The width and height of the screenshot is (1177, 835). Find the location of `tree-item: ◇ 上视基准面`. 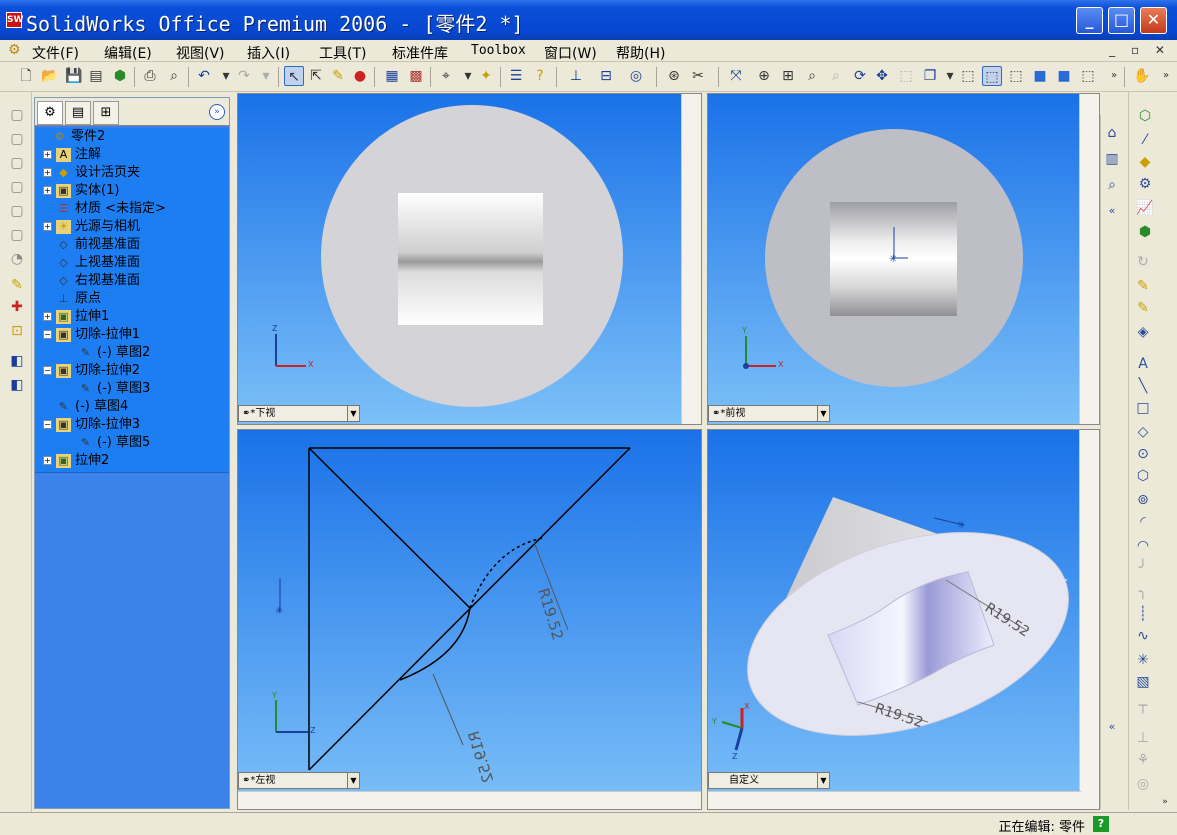

tree-item: ◇ 上视基准面 is located at coordinates (91, 263).